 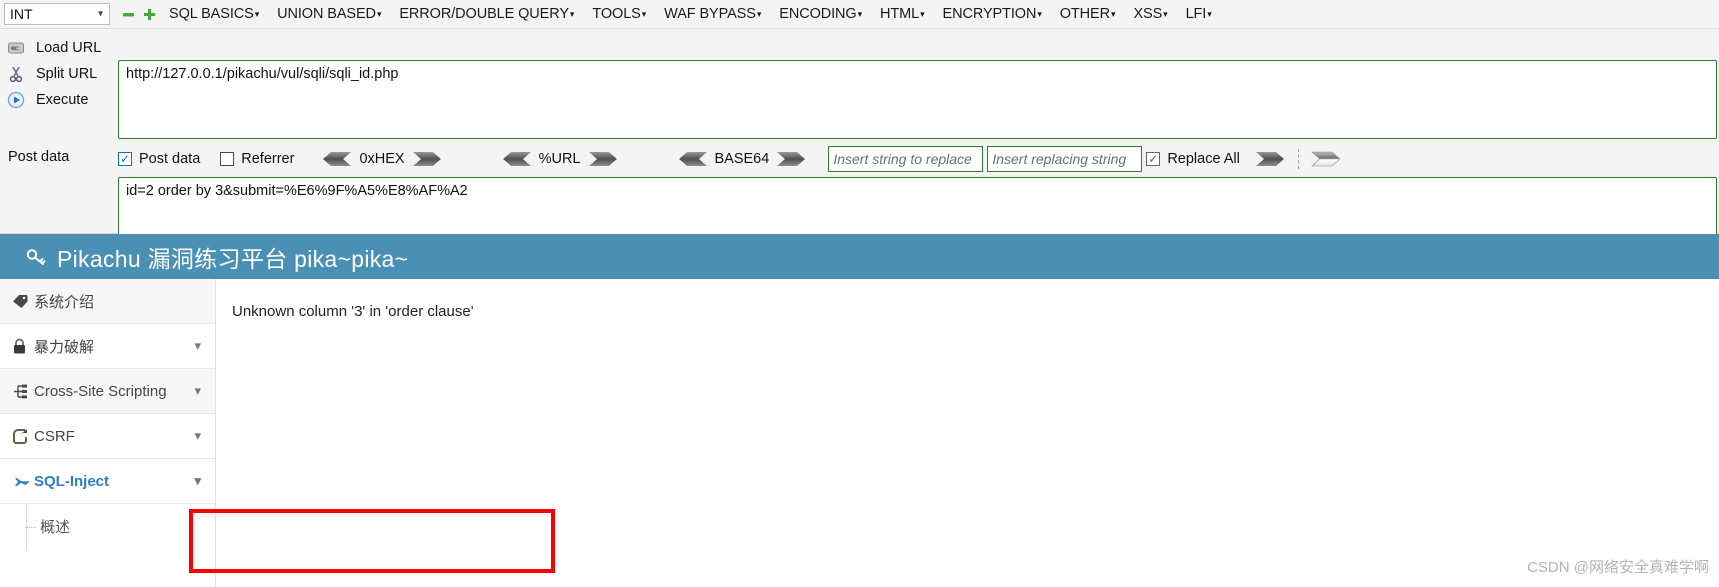 I want to click on load-url-button: Load URL, so click(x=57, y=48).